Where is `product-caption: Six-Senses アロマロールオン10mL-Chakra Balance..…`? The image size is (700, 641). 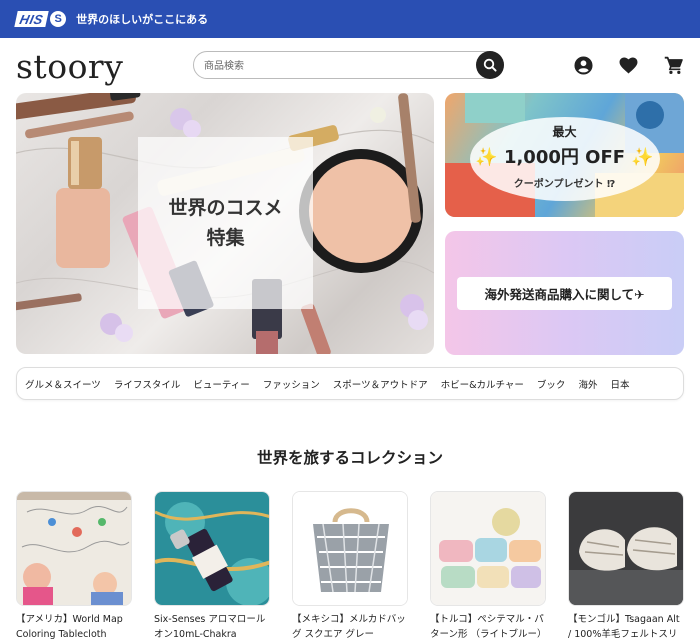 product-caption: Six-Senses アロマロールオン10mL-Chakra Balance..… is located at coordinates (210, 627).